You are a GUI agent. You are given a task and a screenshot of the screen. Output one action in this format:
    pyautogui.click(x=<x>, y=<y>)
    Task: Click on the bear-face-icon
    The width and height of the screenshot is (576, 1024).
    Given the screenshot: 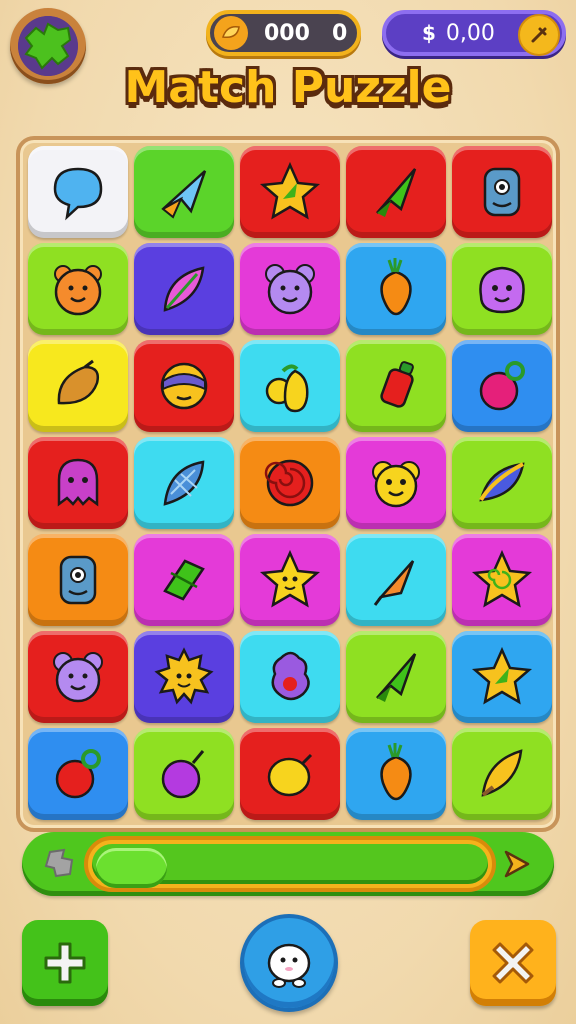 What is the action you would take?
    pyautogui.click(x=78, y=290)
    